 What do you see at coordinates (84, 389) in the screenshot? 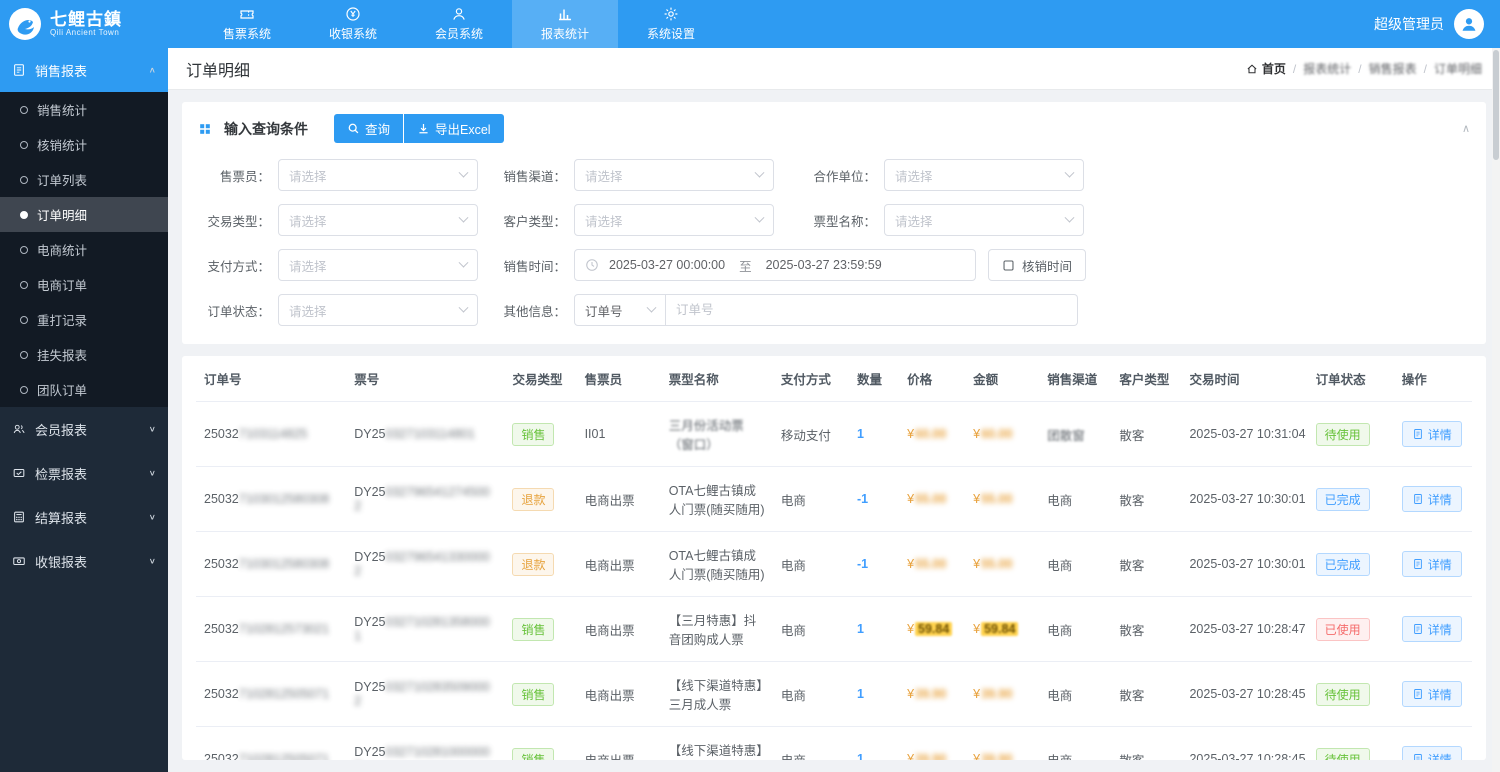
I see `sidebar-item: 团队订单` at bounding box center [84, 389].